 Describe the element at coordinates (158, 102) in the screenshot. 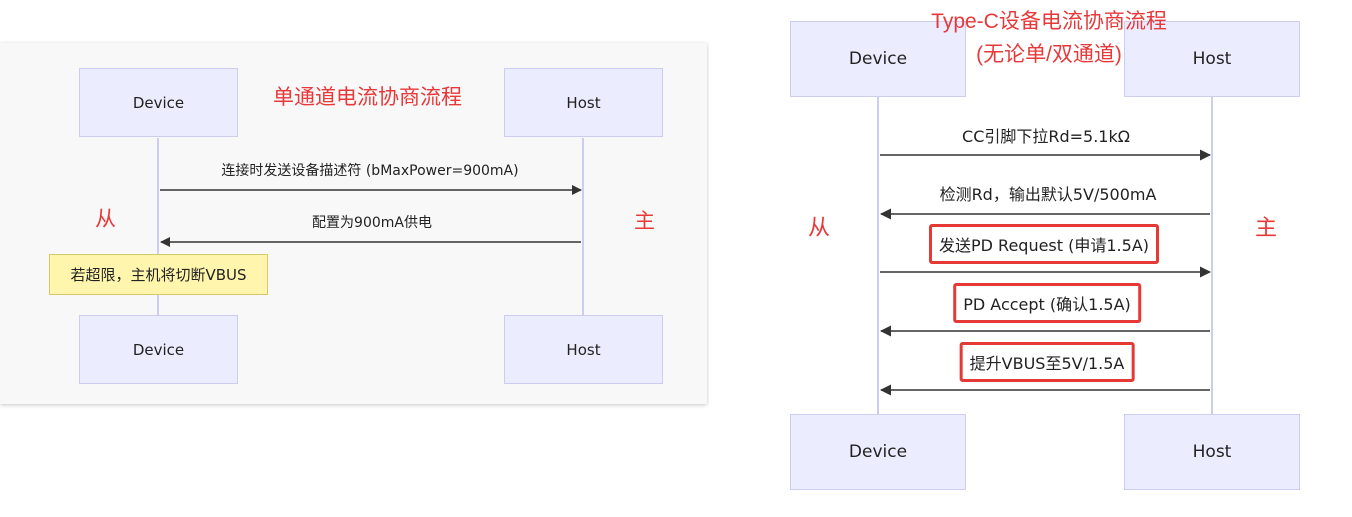

I see `actor-device-top: Device` at that location.